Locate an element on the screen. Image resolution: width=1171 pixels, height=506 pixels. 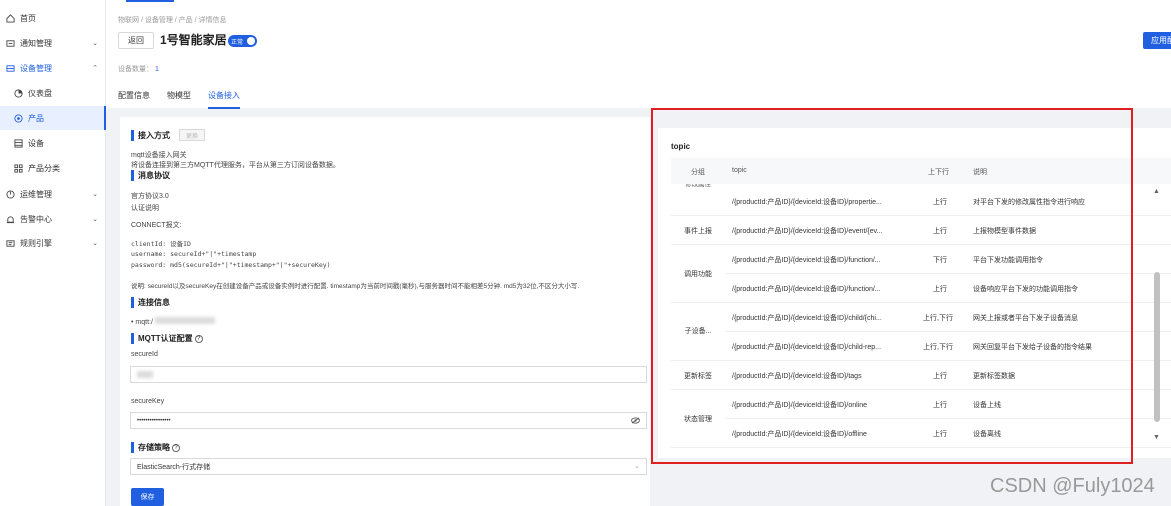
rule-icon is located at coordinates (10, 243).